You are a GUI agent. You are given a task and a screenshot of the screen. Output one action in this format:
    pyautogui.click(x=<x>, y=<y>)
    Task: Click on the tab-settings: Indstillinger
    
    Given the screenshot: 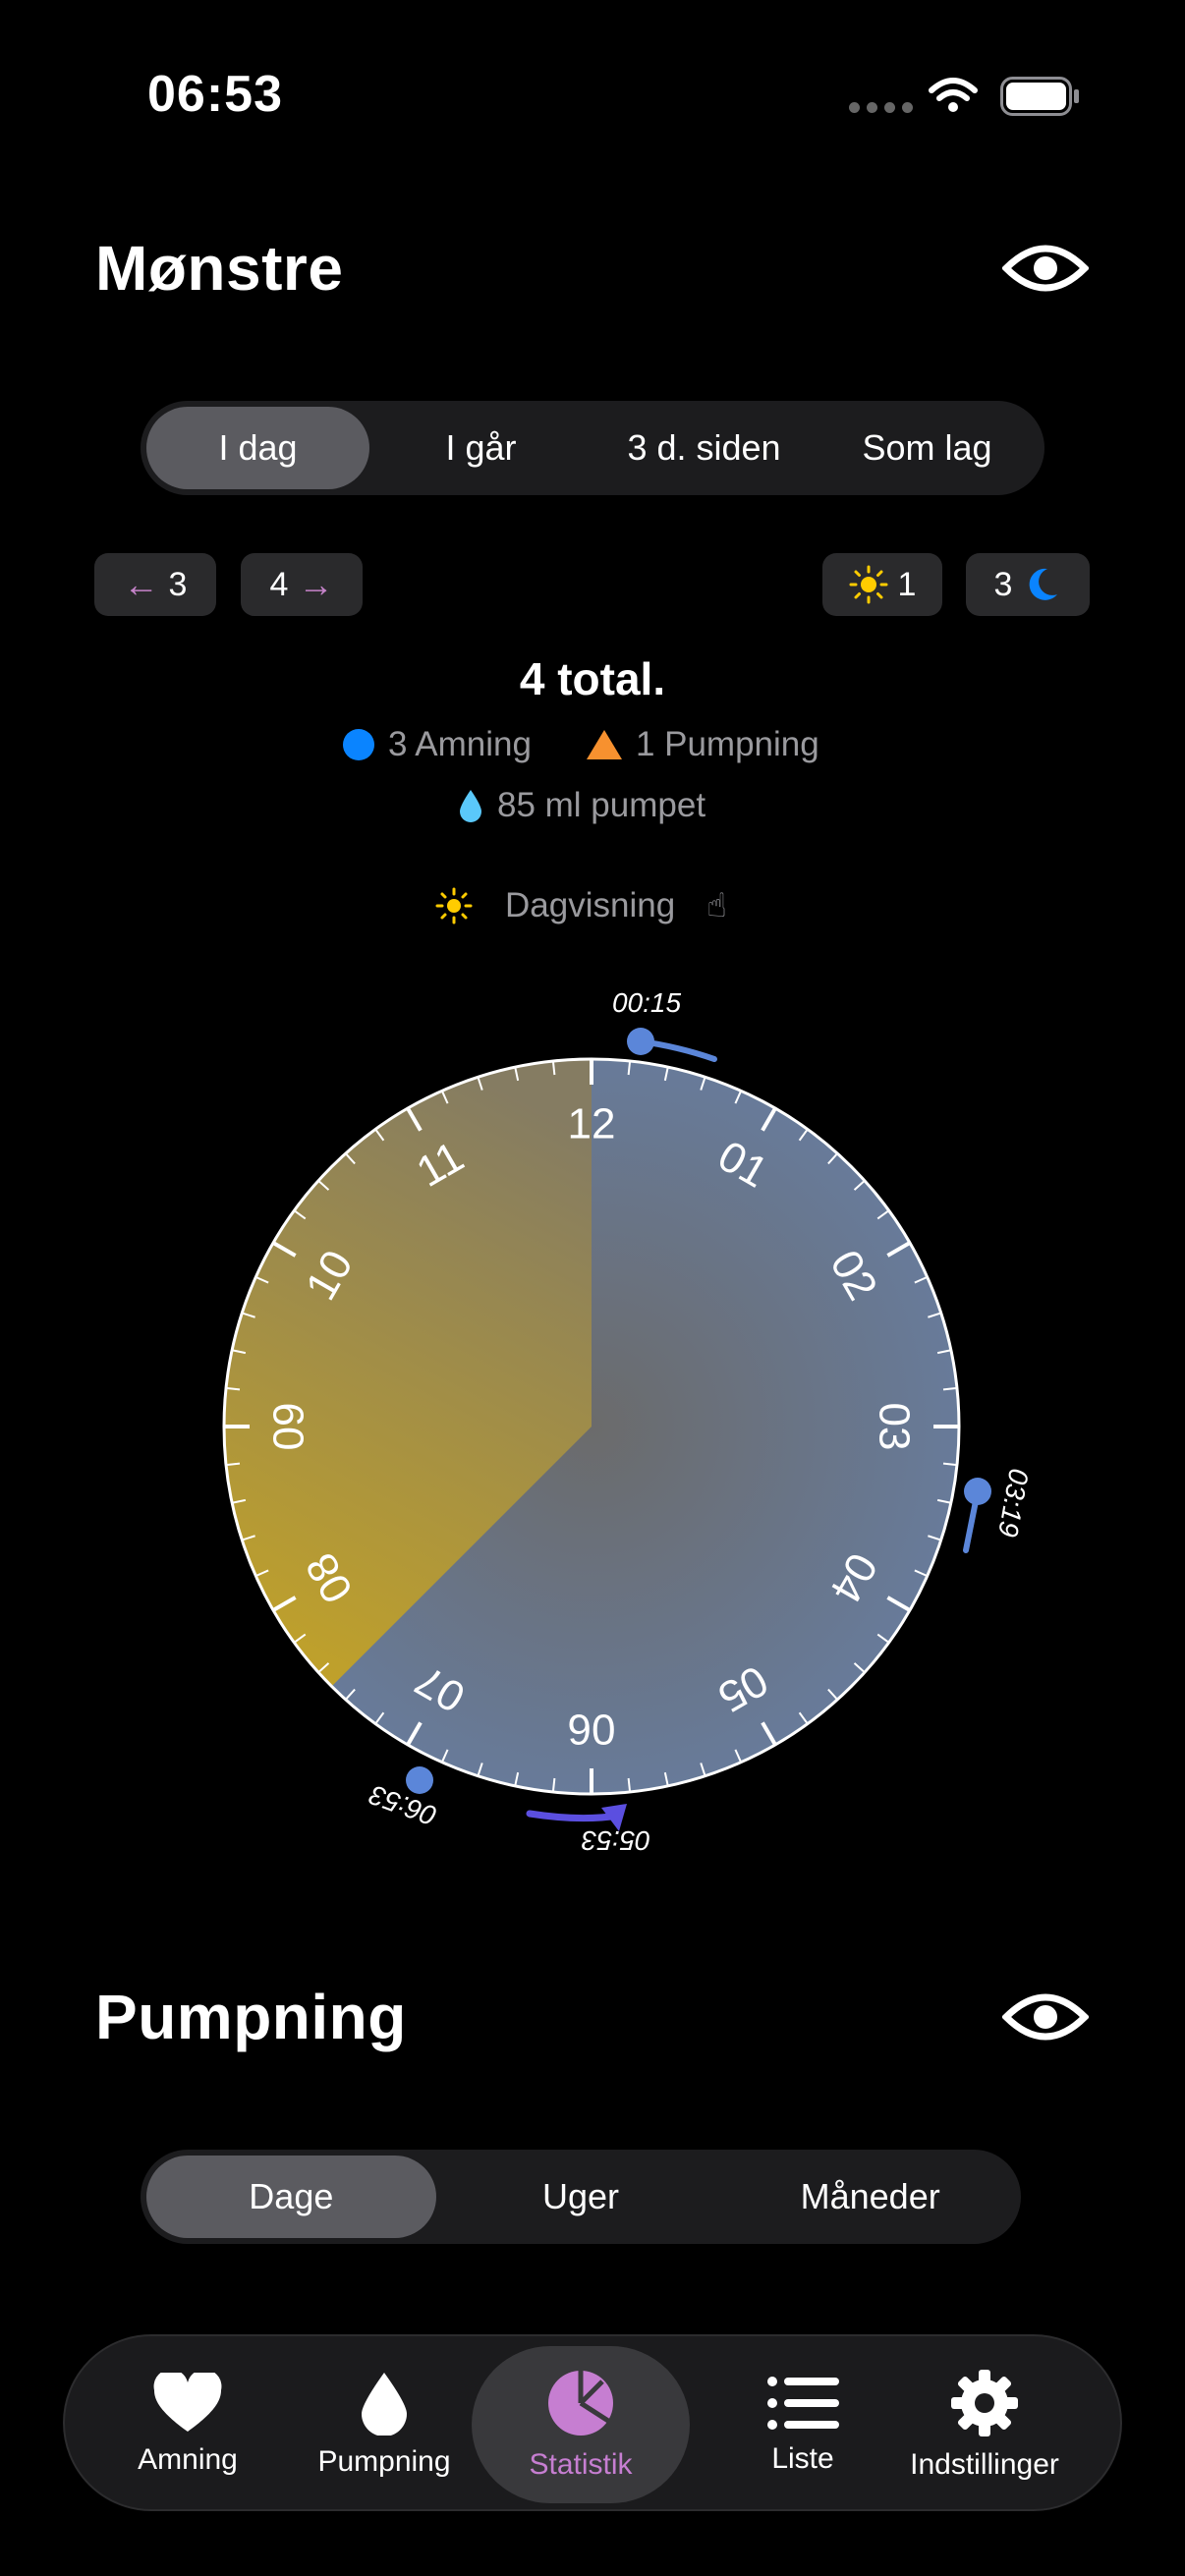 What is the action you would take?
    pyautogui.click(x=985, y=2424)
    